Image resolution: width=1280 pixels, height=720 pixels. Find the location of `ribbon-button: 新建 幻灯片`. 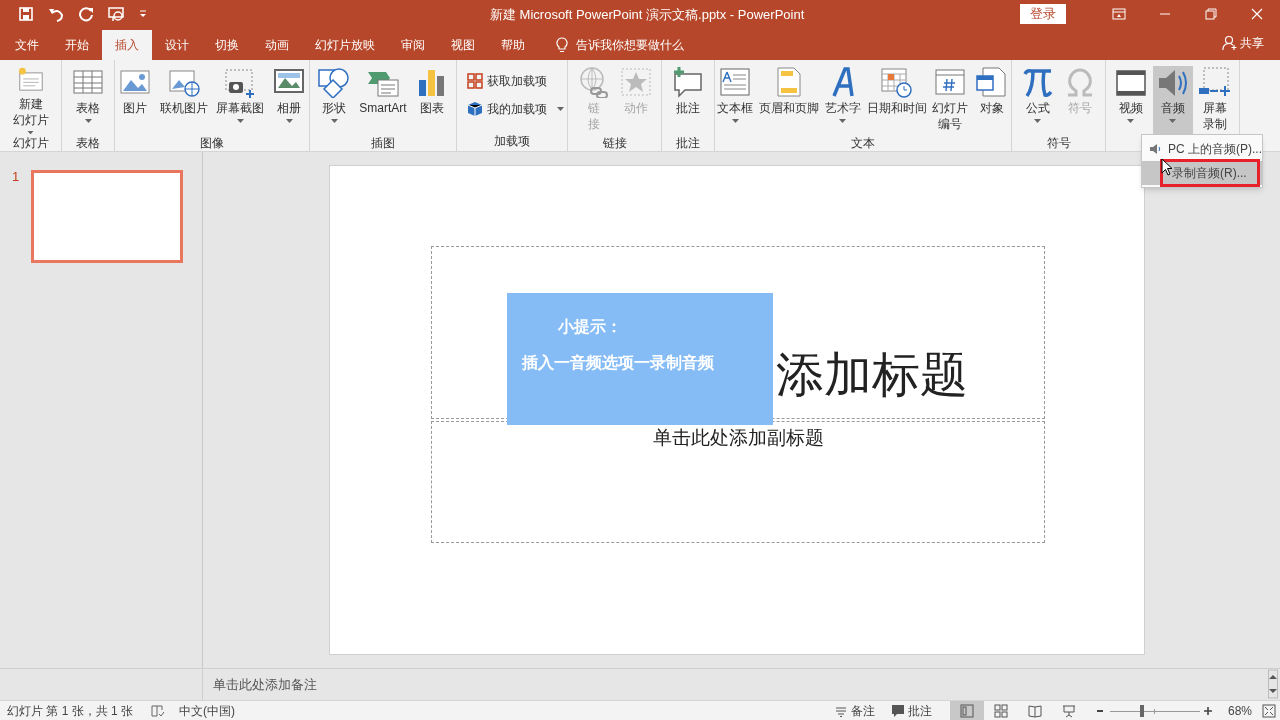

ribbon-button: 新建 幻灯片 is located at coordinates (30, 100).